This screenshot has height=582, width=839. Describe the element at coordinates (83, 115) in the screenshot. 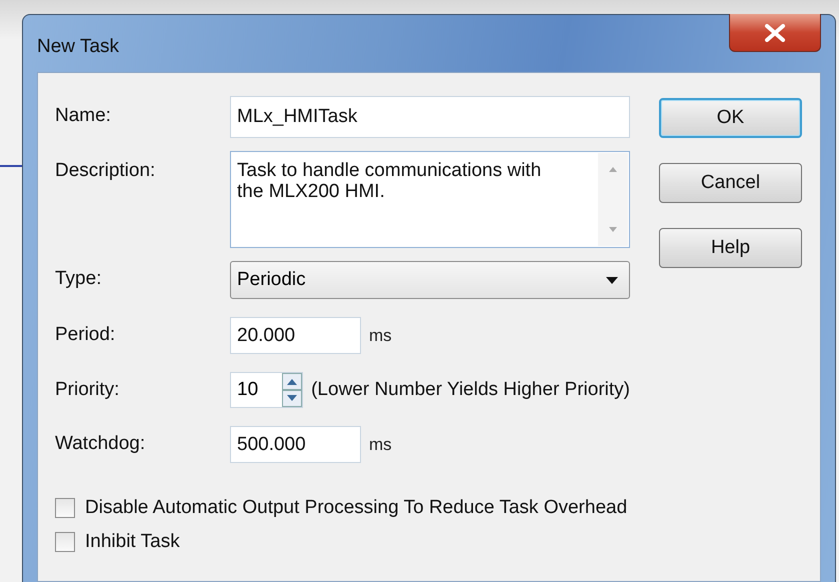

I see `field-label: Name:` at that location.